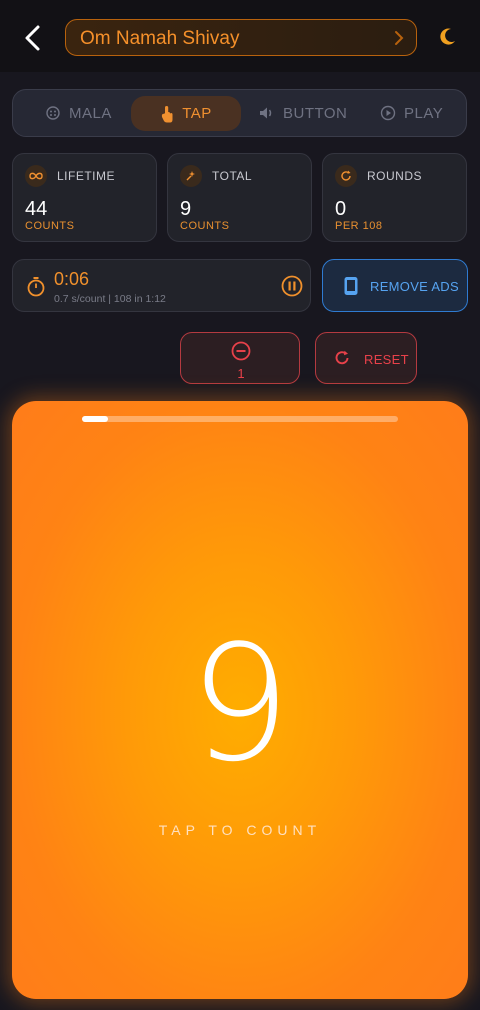 This screenshot has height=1010, width=480. Describe the element at coordinates (72, 279) in the screenshot. I see `timer-elapsed: 0:06` at that location.